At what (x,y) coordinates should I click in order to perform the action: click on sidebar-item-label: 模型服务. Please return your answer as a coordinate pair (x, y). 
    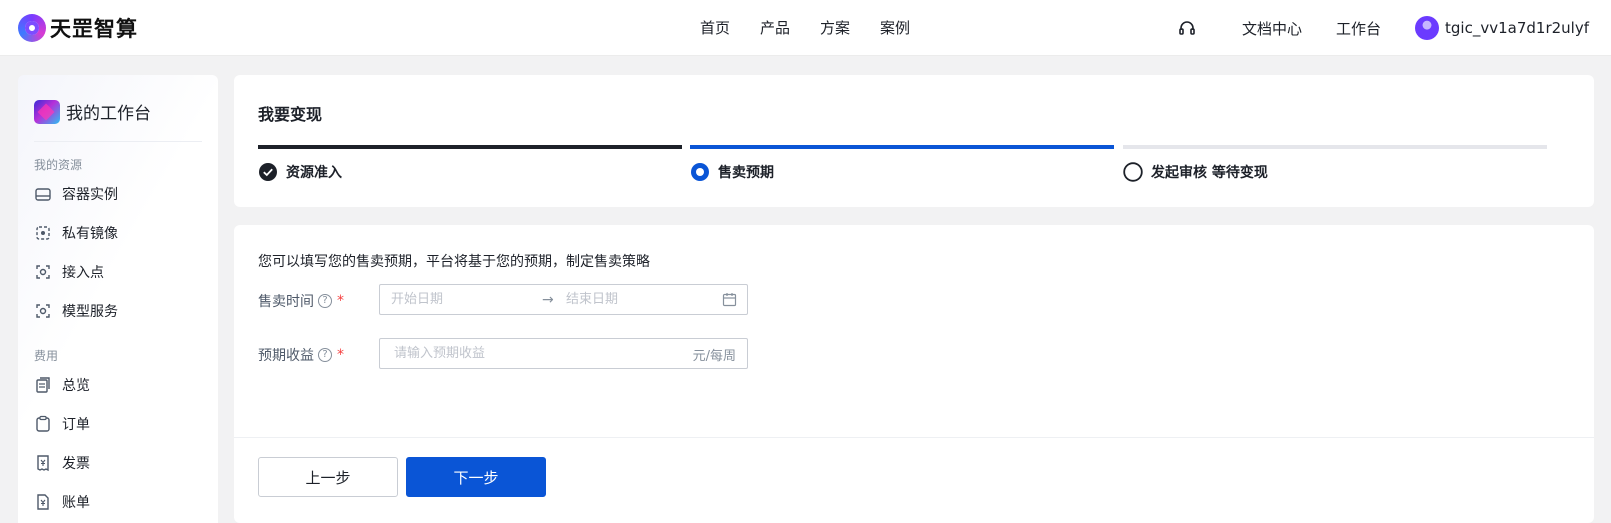
    Looking at the image, I should click on (90, 312).